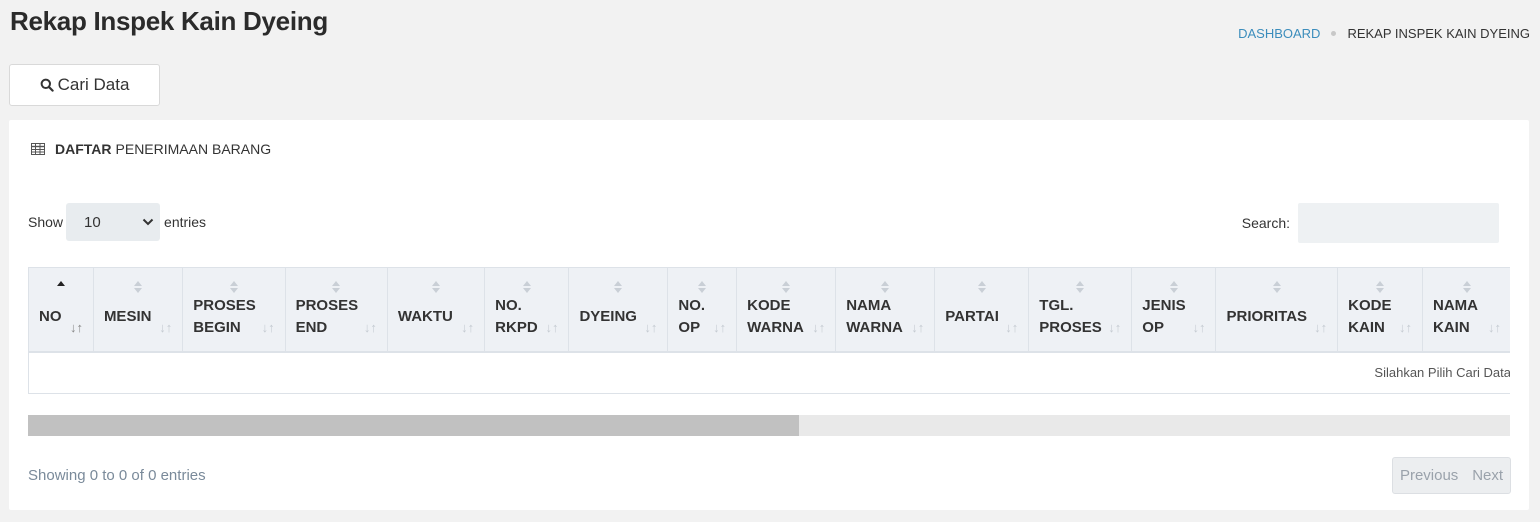 Image resolution: width=1540 pixels, height=522 pixels. What do you see at coordinates (1267, 317) in the screenshot?
I see `column-header-label: PRIORITAS` at bounding box center [1267, 317].